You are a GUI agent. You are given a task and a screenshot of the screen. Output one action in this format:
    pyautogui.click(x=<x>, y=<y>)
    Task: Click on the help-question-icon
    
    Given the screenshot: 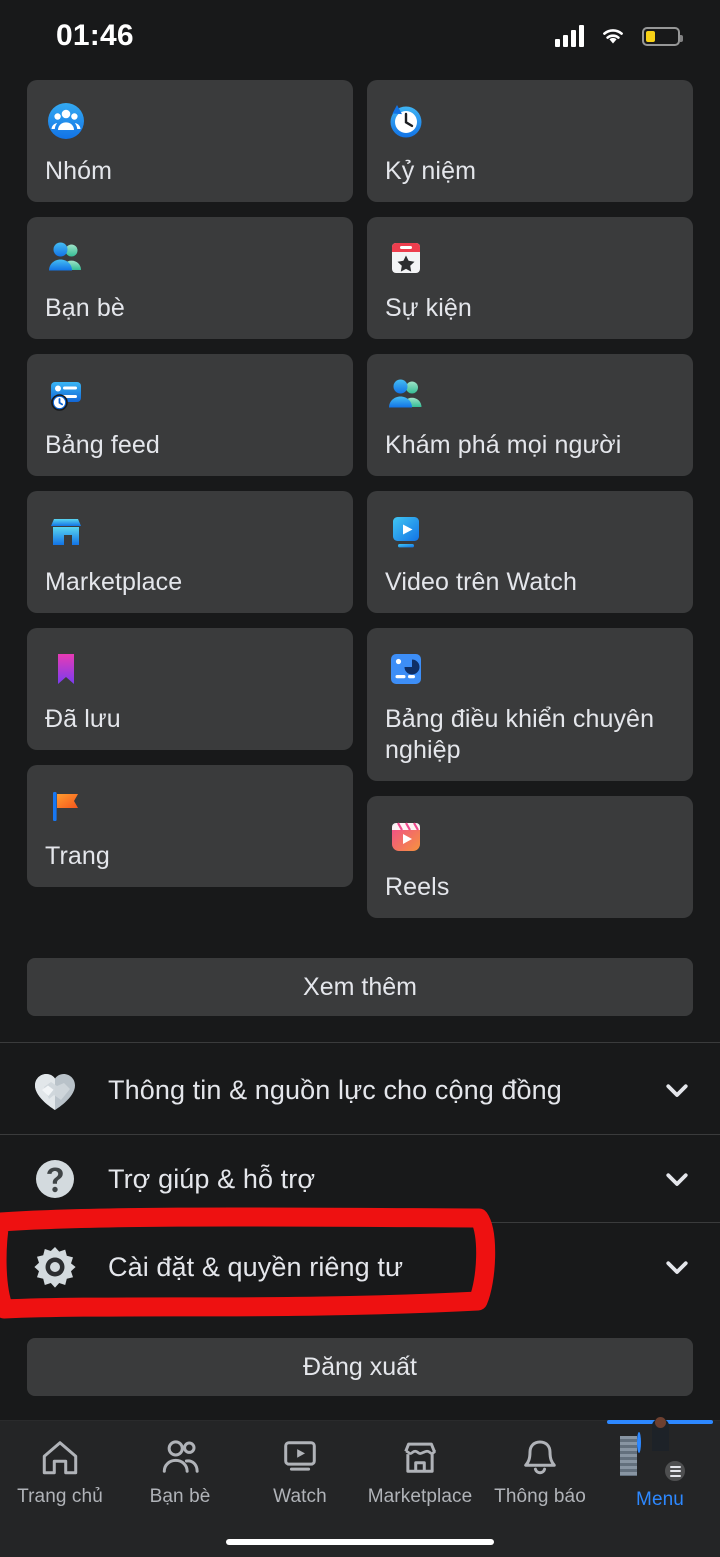 What is the action you would take?
    pyautogui.click(x=55, y=1179)
    